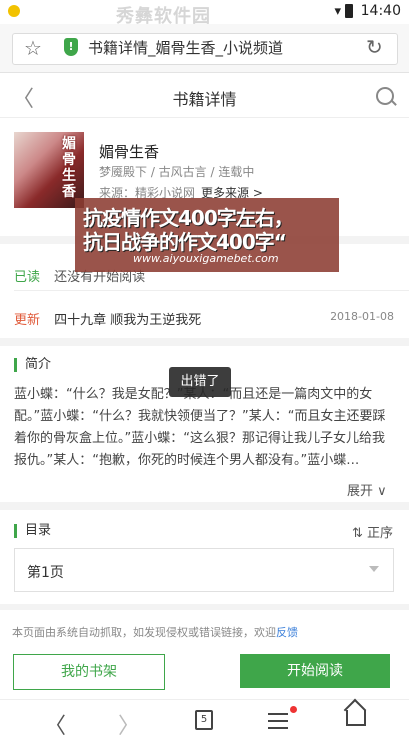  What do you see at coordinates (32, 365) in the screenshot?
I see `intro-heading: 简介` at bounding box center [32, 365].